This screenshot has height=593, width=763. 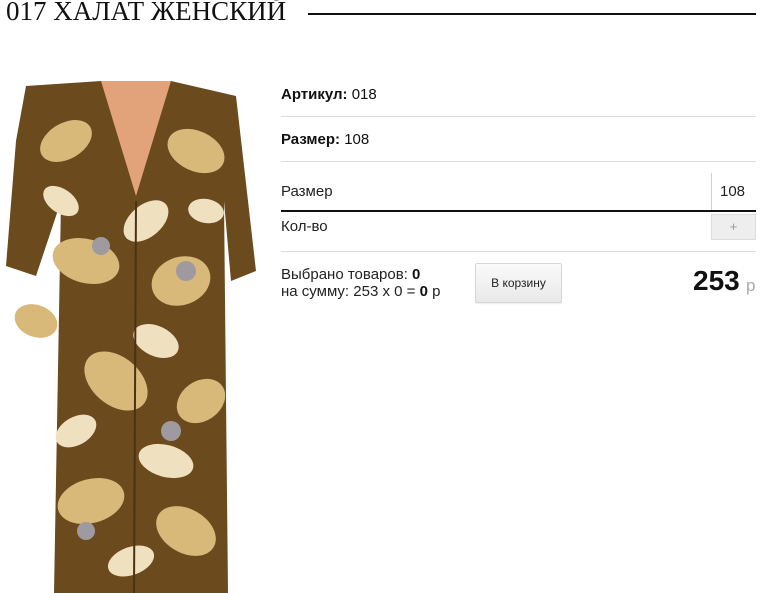 What do you see at coordinates (716, 280) in the screenshot?
I see `price-value: 253` at bounding box center [716, 280].